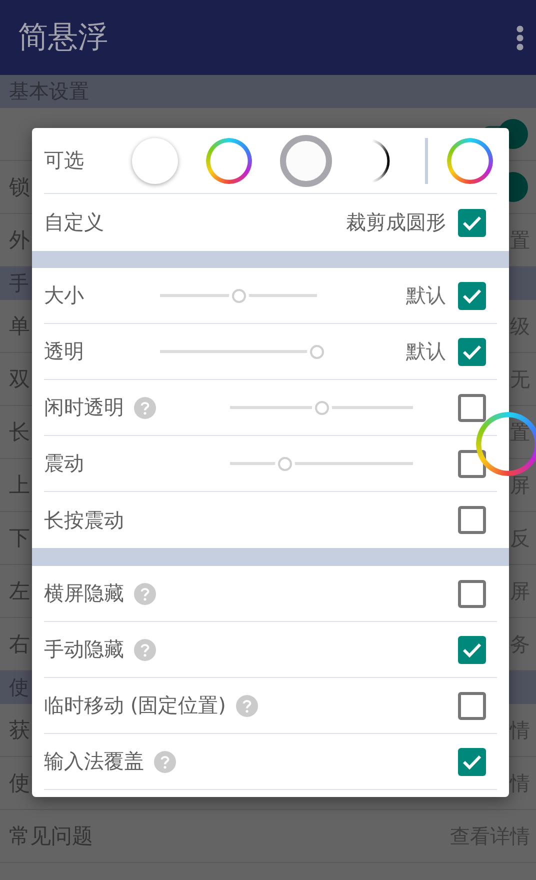 This screenshot has height=880, width=536. What do you see at coordinates (64, 295) in the screenshot?
I see `row-label: 大小` at bounding box center [64, 295].